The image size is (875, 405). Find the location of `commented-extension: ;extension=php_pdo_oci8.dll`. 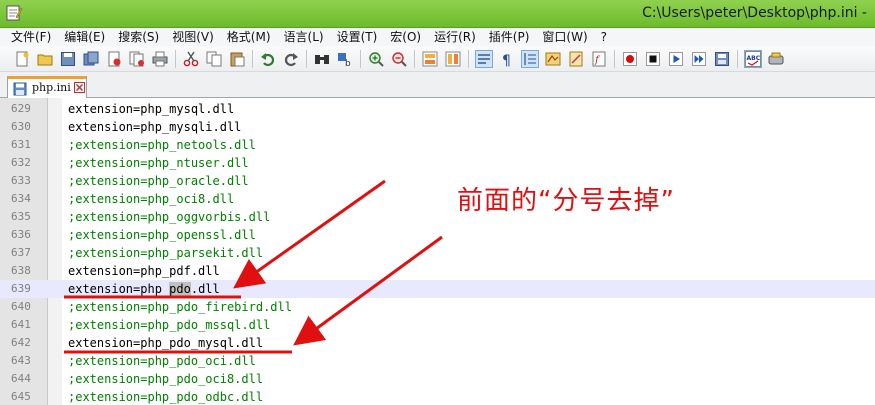

commented-extension: ;extension=php_pdo_oci8.dll is located at coordinates (165, 379).